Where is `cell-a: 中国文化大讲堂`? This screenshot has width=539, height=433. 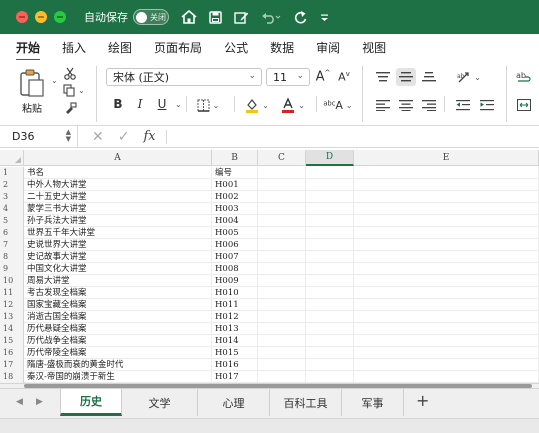
cell-a: 中国文化大讲堂 is located at coordinates (118, 269).